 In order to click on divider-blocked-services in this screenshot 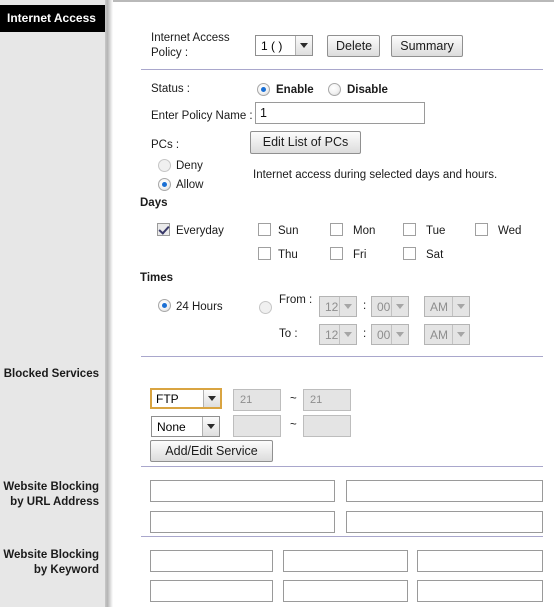, I will do `click(342, 466)`.